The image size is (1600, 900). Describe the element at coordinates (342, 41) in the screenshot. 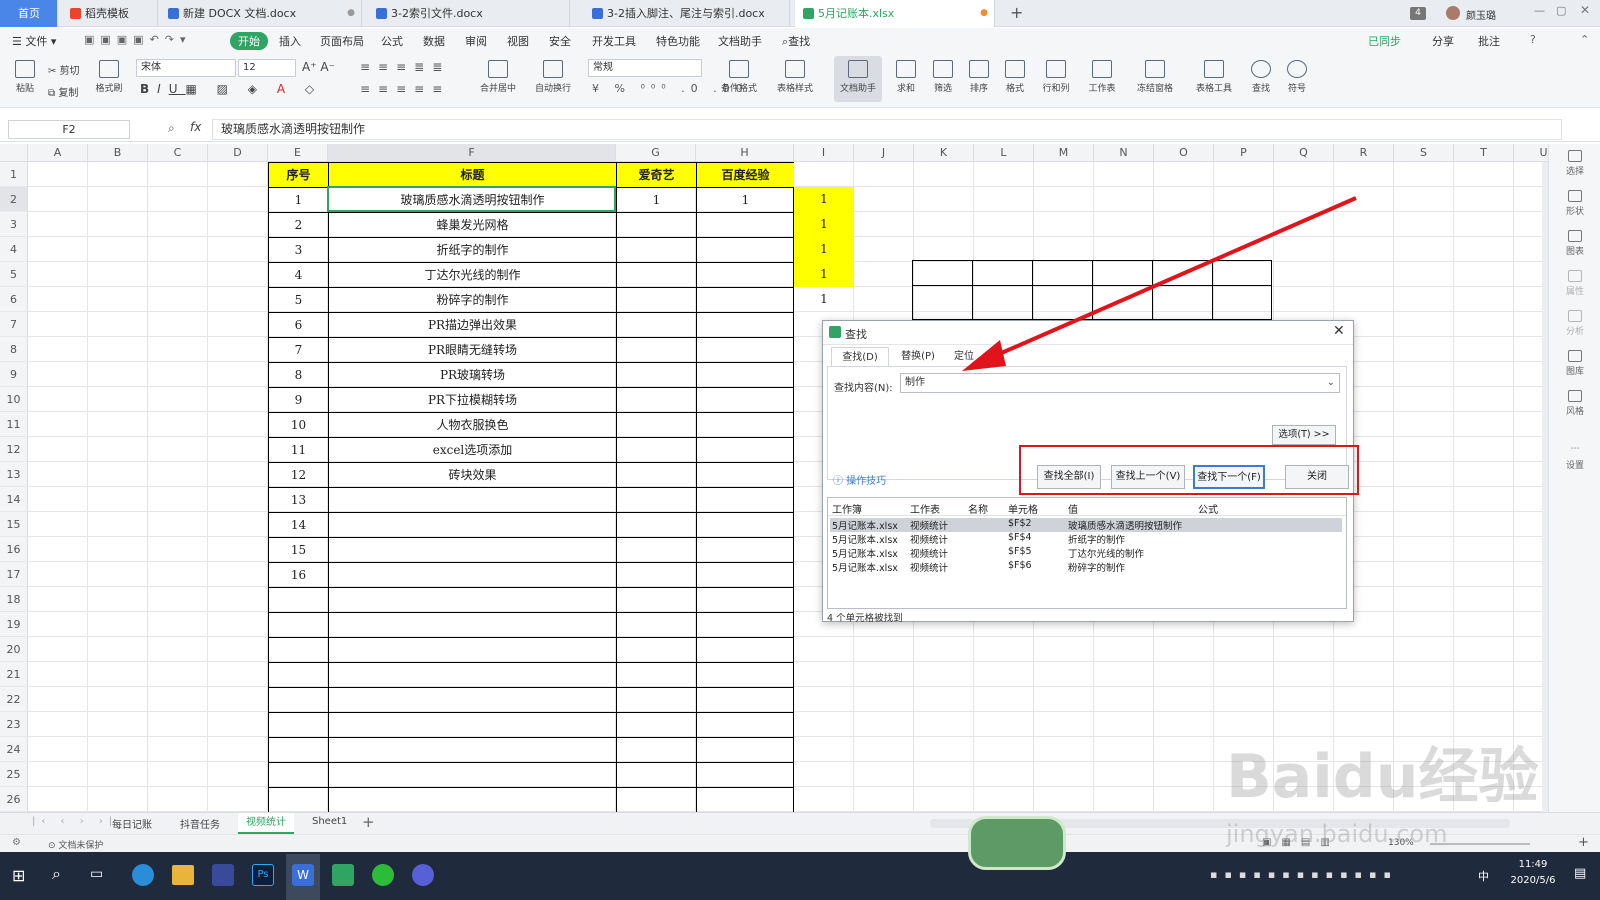

I see `menu-page-layout: 页面布局` at that location.